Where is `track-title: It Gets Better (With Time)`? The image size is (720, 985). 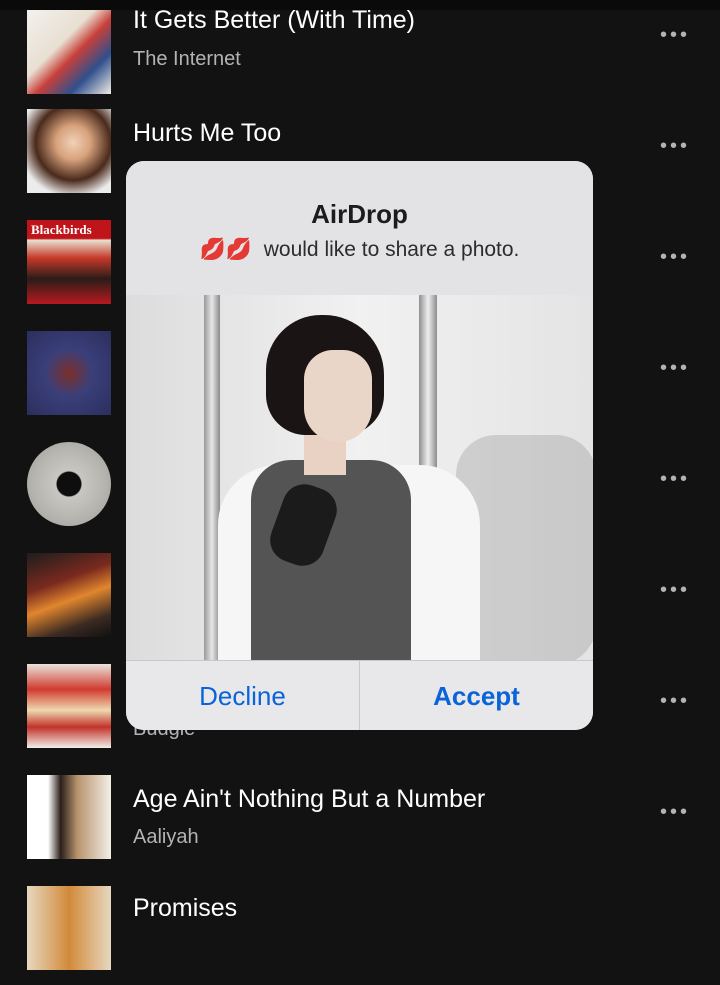
track-title: It Gets Better (With Time) is located at coordinates (274, 20).